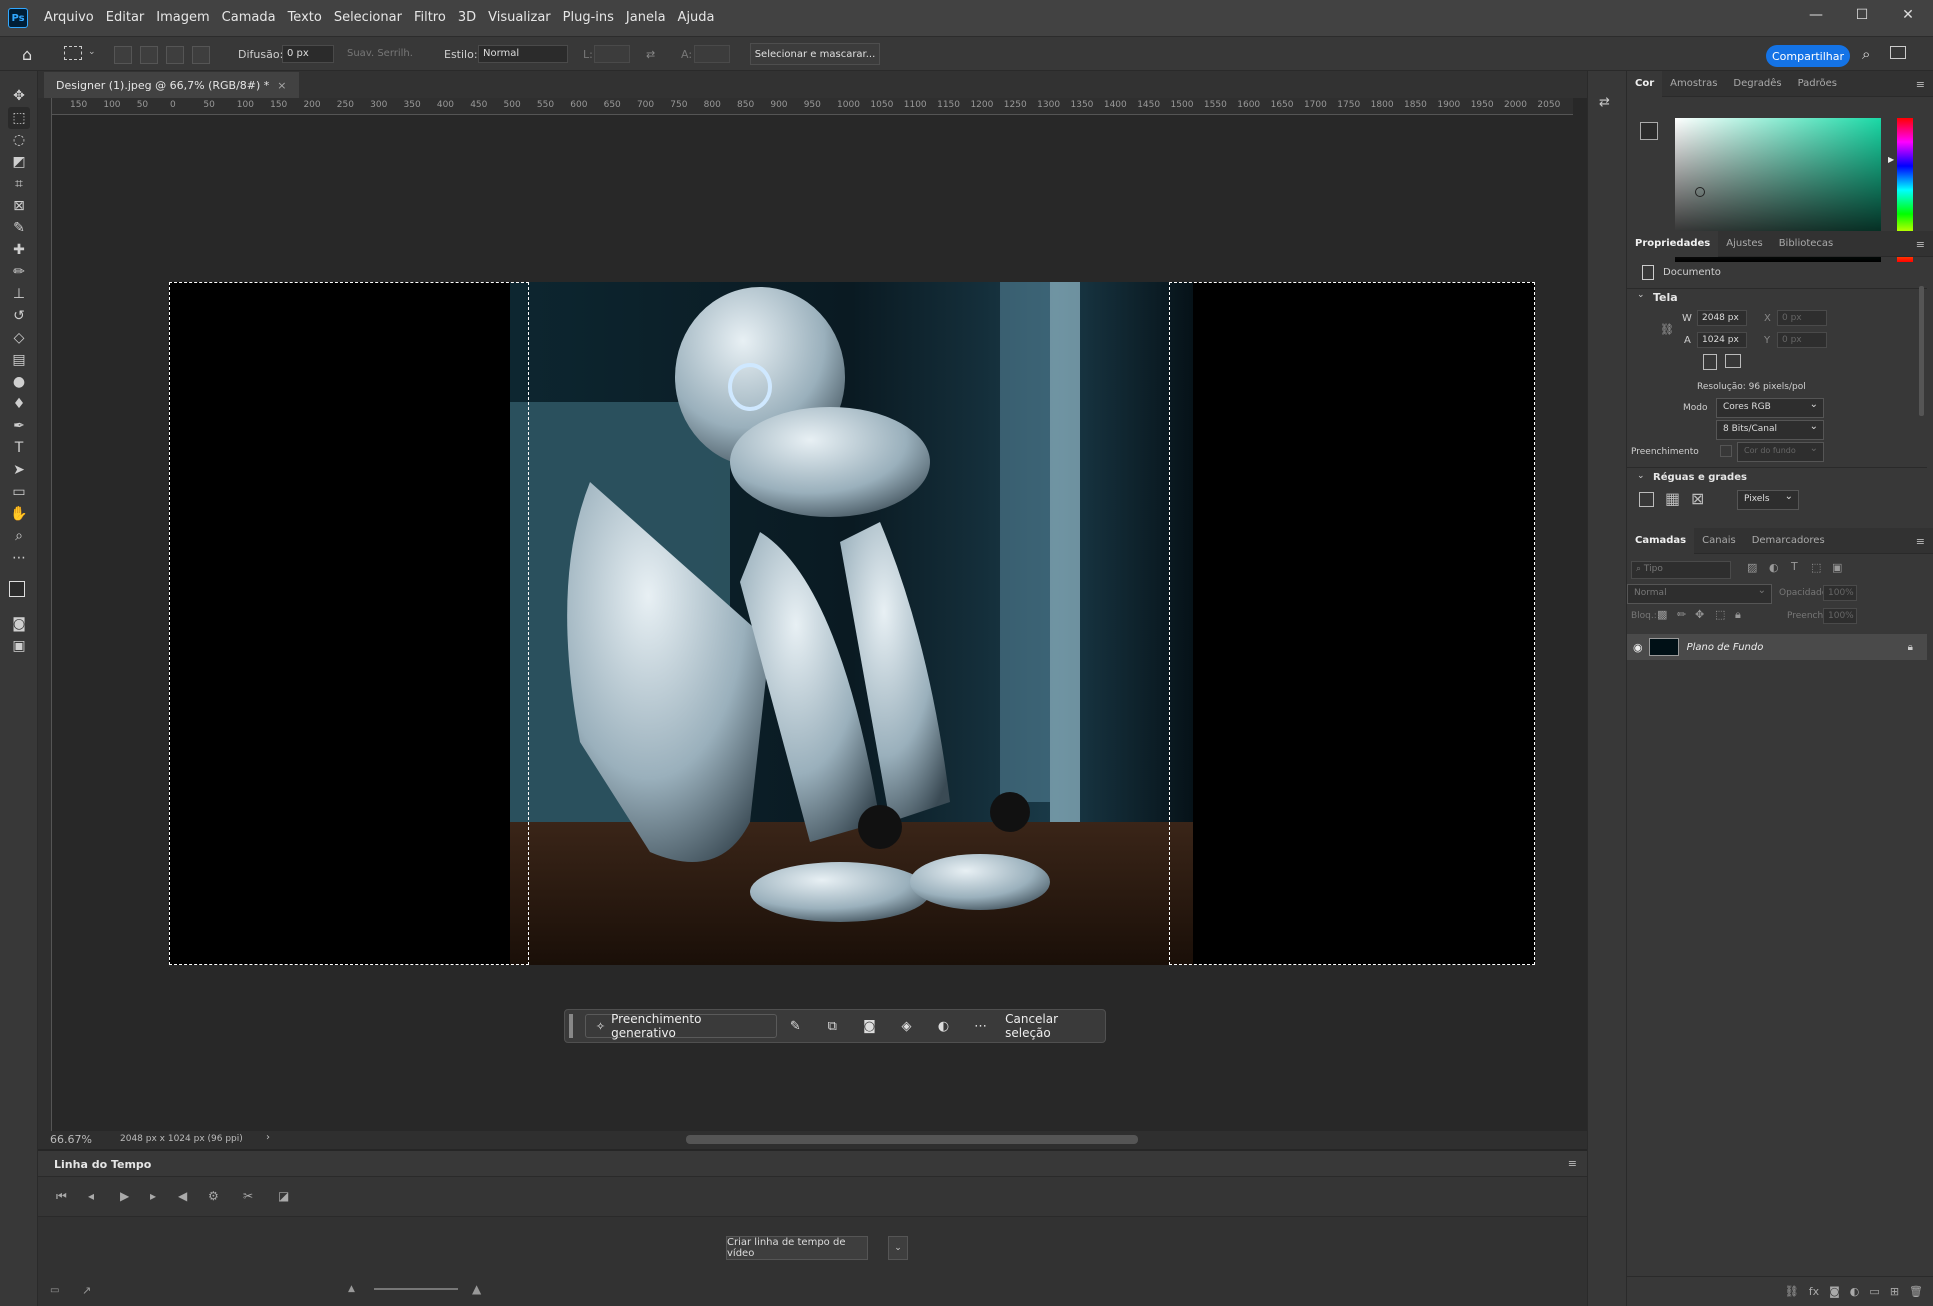 The width and height of the screenshot is (1933, 1306). What do you see at coordinates (869, 1026) in the screenshot?
I see `mask-icon: ◙` at bounding box center [869, 1026].